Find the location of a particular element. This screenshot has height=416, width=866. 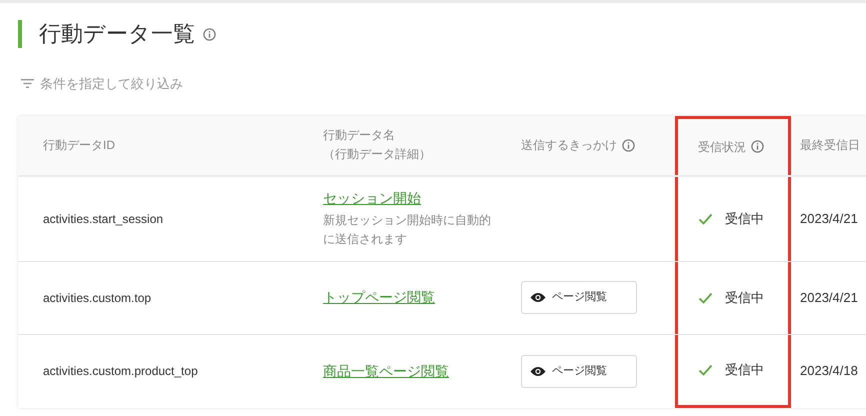

column-header: 受信状況 is located at coordinates (722, 147).